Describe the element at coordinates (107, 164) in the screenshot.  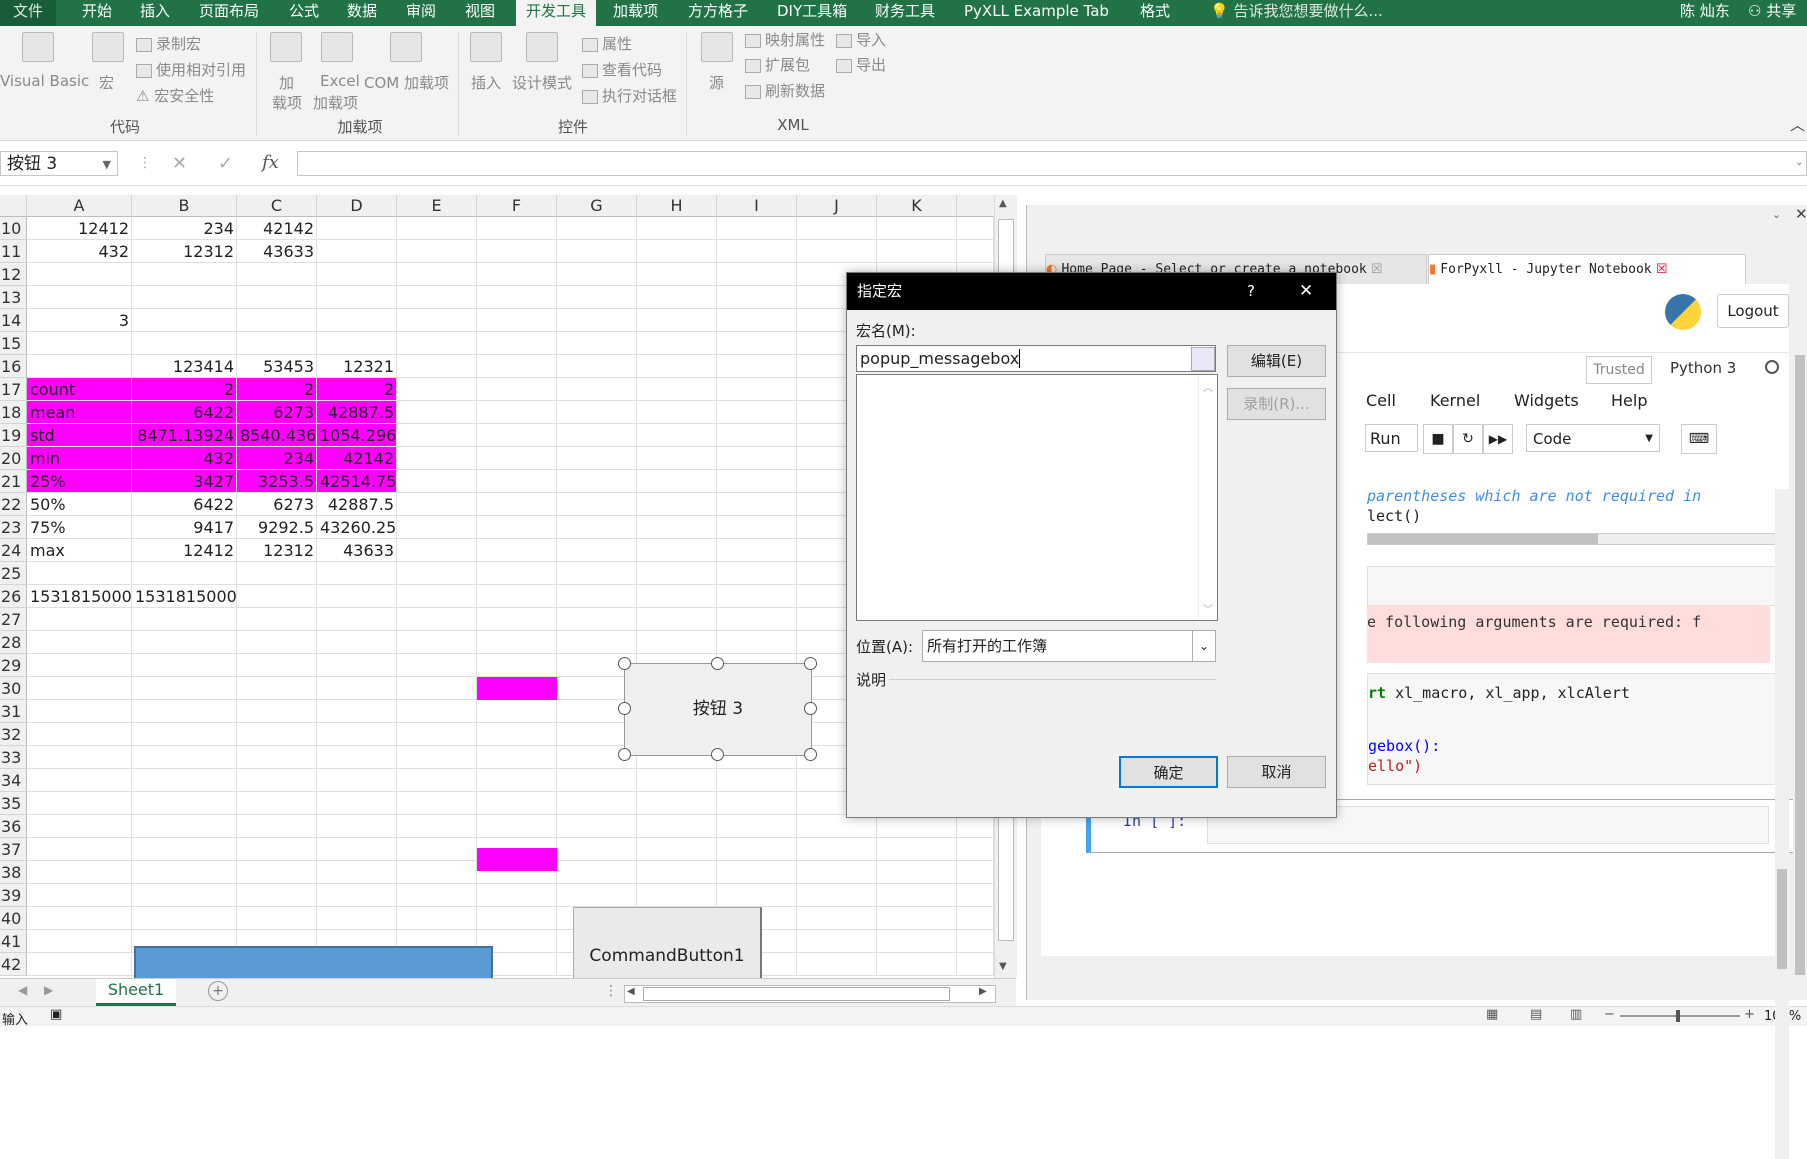
I see `chevron-down-icon: ▼` at that location.